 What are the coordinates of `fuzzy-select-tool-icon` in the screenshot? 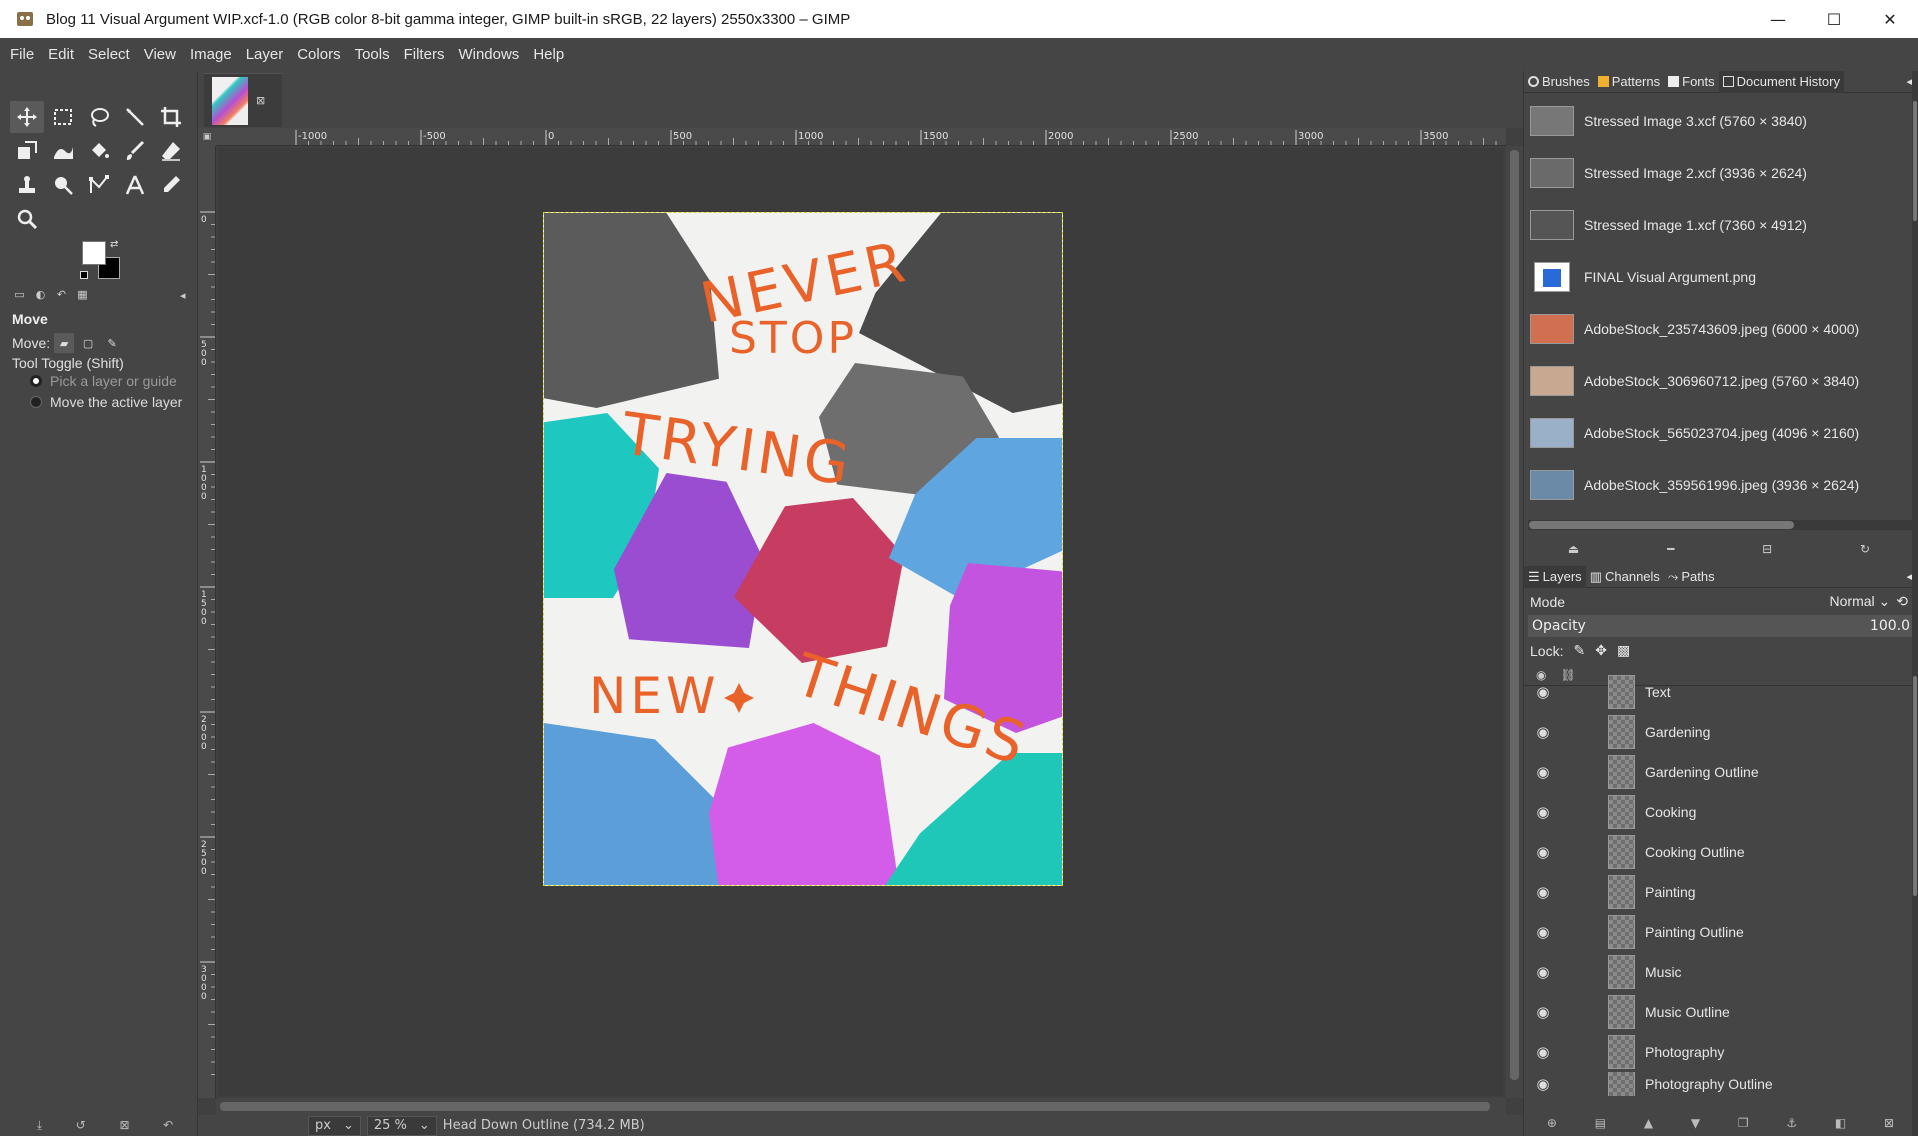 It's located at (135, 117).